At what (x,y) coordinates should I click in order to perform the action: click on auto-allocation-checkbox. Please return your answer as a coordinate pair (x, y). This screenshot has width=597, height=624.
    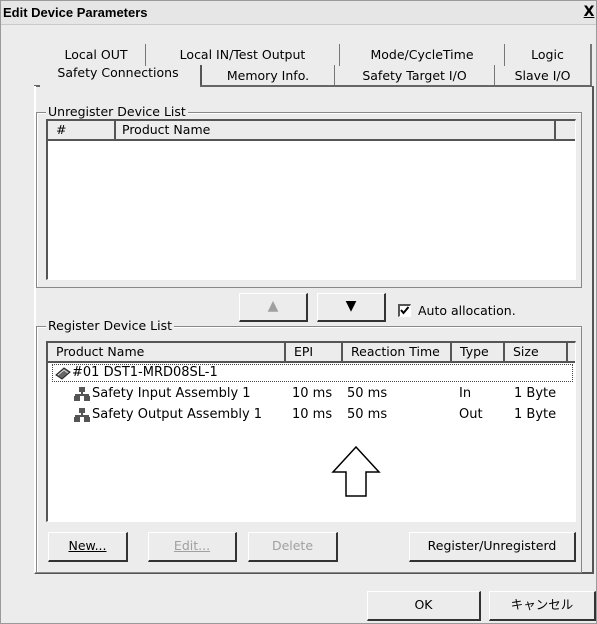
    Looking at the image, I should click on (404, 310).